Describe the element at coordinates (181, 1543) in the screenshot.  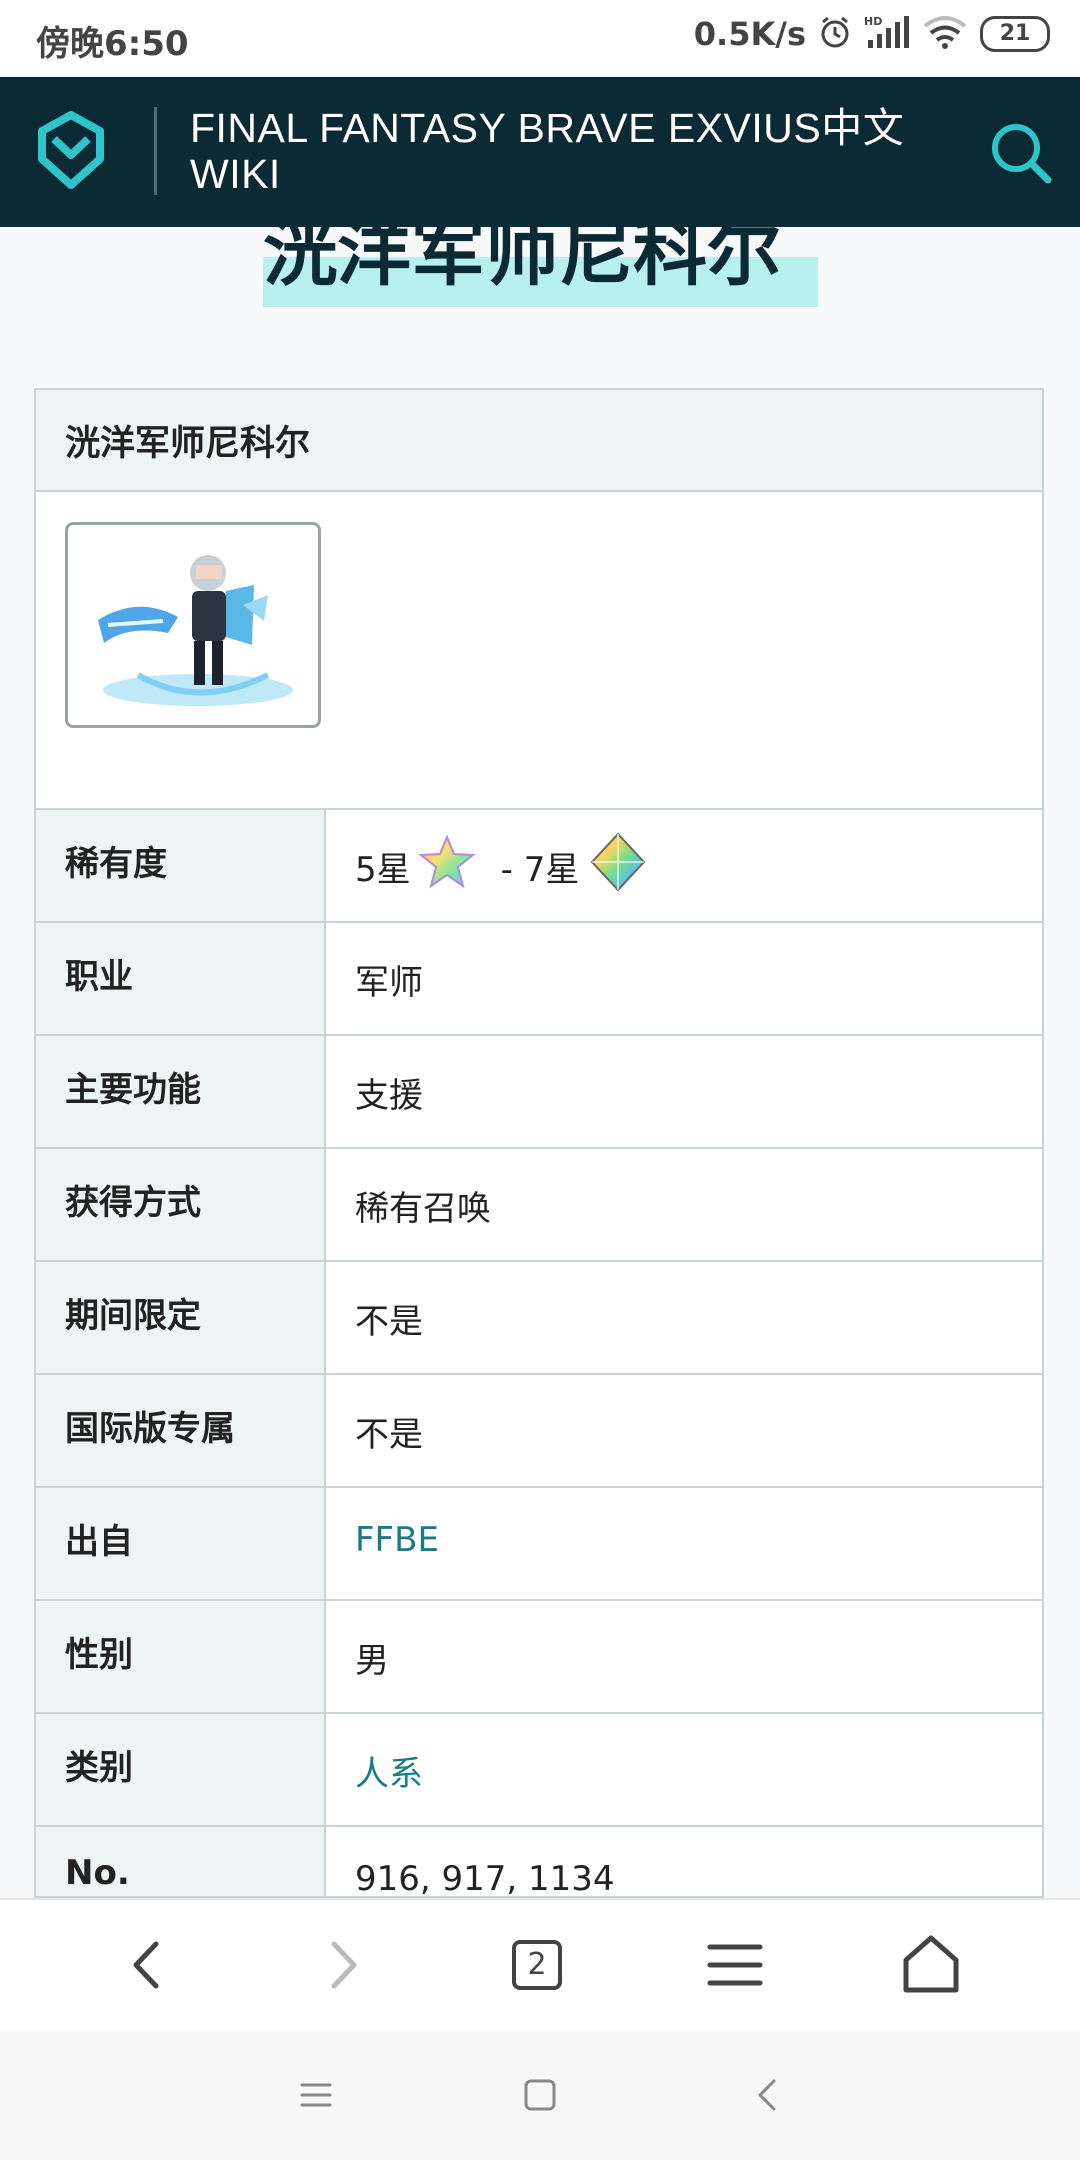
I see `row-label: 出自` at that location.